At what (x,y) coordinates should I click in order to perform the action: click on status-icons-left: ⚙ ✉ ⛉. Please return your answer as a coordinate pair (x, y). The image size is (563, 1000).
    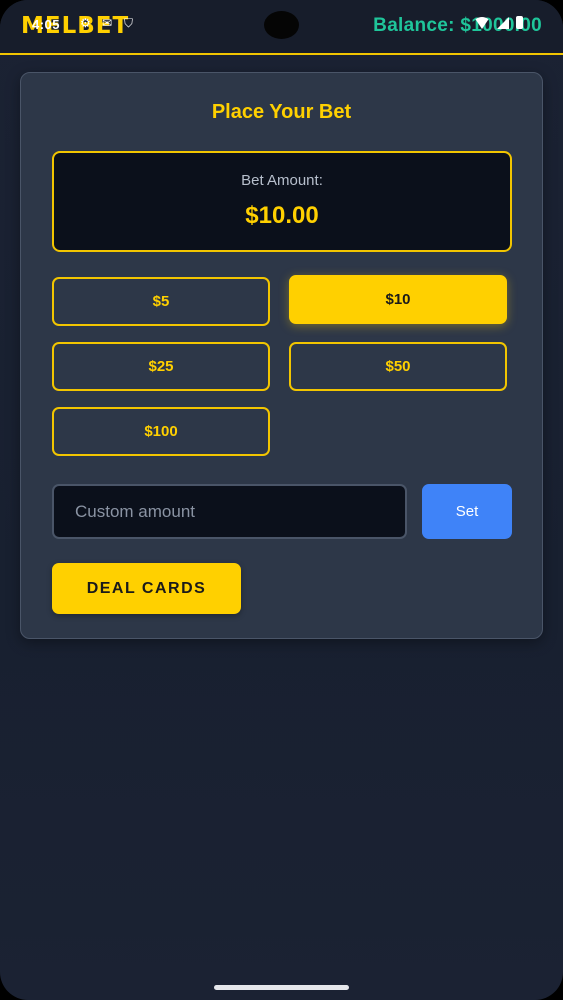
    Looking at the image, I should click on (108, 23).